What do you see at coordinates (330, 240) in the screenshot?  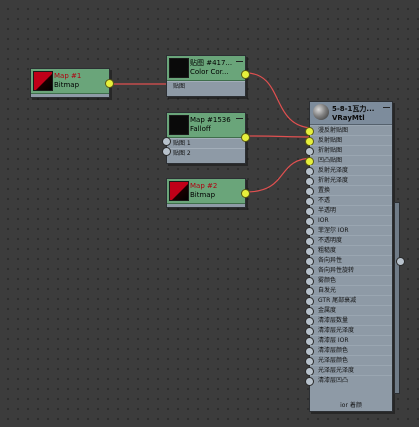 I see `slot-label: 不透明度` at bounding box center [330, 240].